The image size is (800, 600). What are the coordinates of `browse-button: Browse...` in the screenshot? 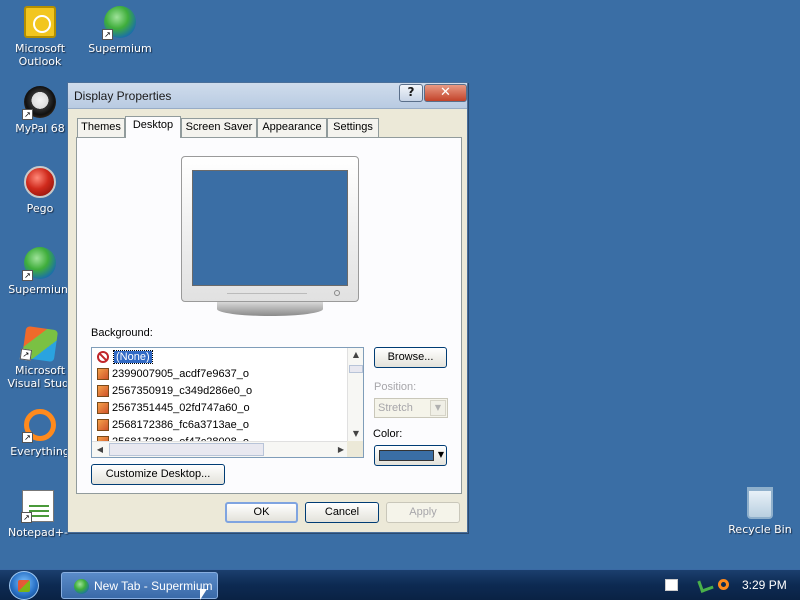 It's located at (410, 357).